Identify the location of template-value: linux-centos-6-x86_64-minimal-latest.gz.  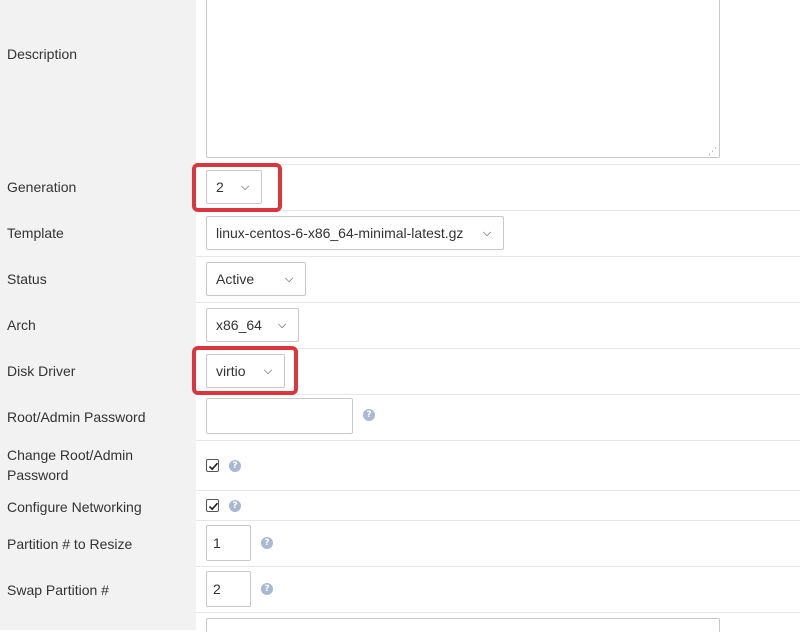
(340, 233).